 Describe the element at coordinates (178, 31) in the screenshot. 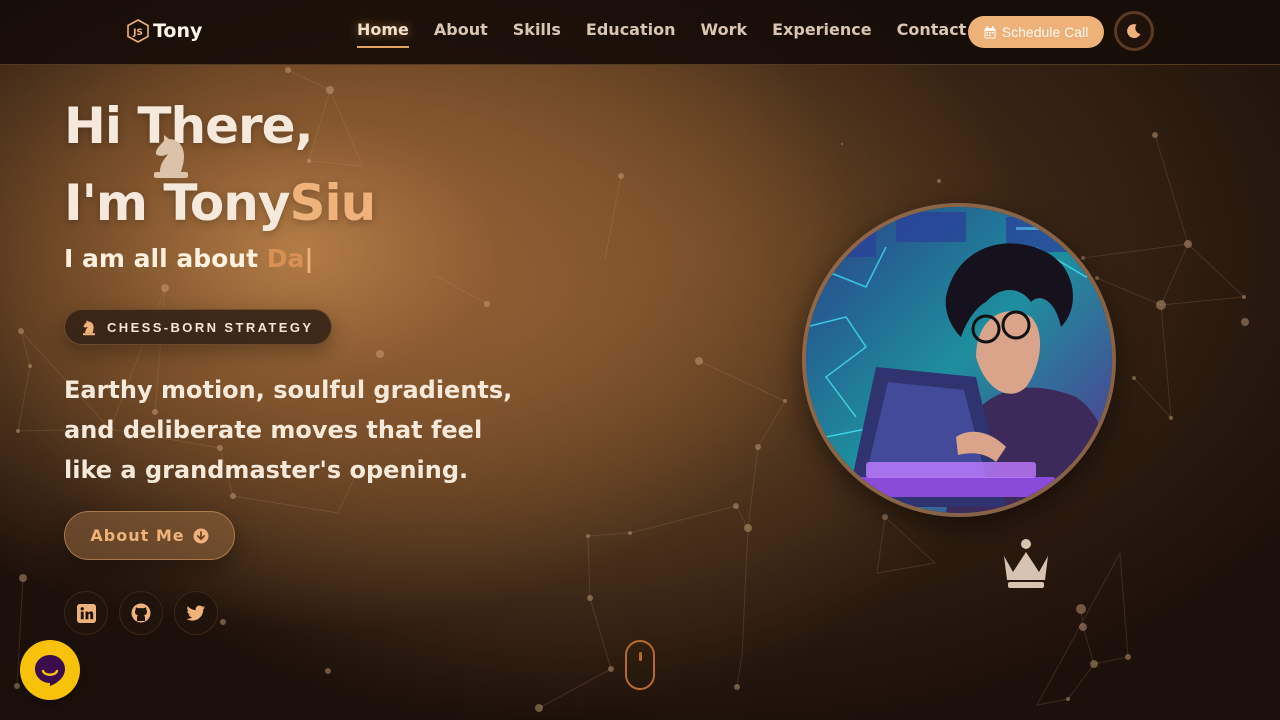

I see `brand-name: Tony` at that location.